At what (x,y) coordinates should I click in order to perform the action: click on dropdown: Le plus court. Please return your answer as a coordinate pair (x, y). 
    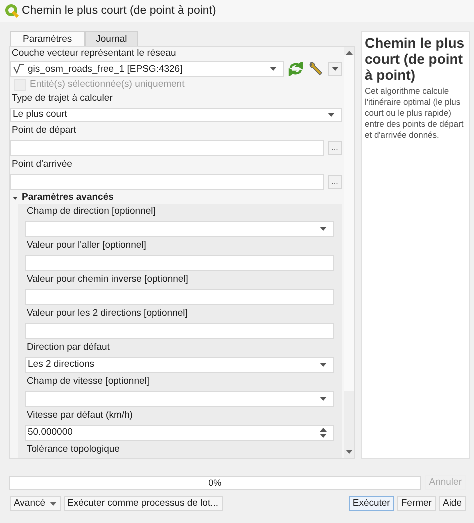
    Looking at the image, I should click on (176, 115).